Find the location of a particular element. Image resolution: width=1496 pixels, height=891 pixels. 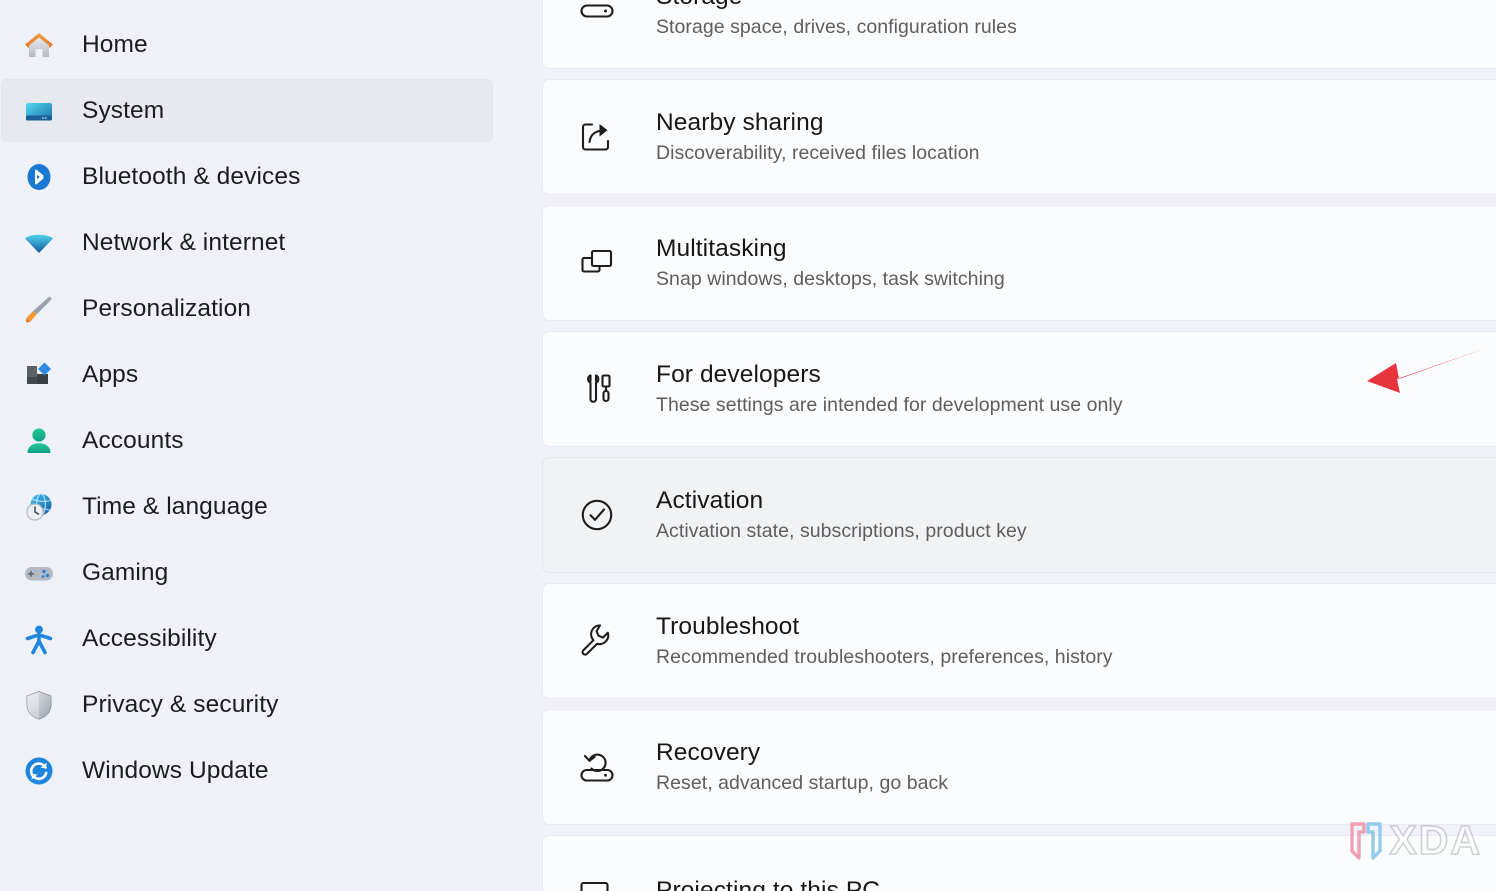

sidebar-item-accessibility: Accessibility is located at coordinates (247, 638).